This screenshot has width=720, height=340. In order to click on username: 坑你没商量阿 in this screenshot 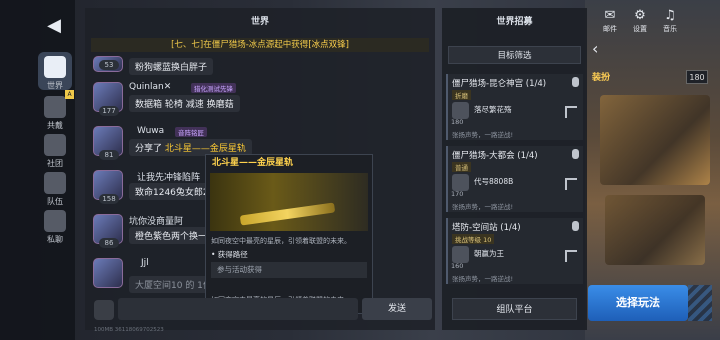, I will do `click(156, 220)`.